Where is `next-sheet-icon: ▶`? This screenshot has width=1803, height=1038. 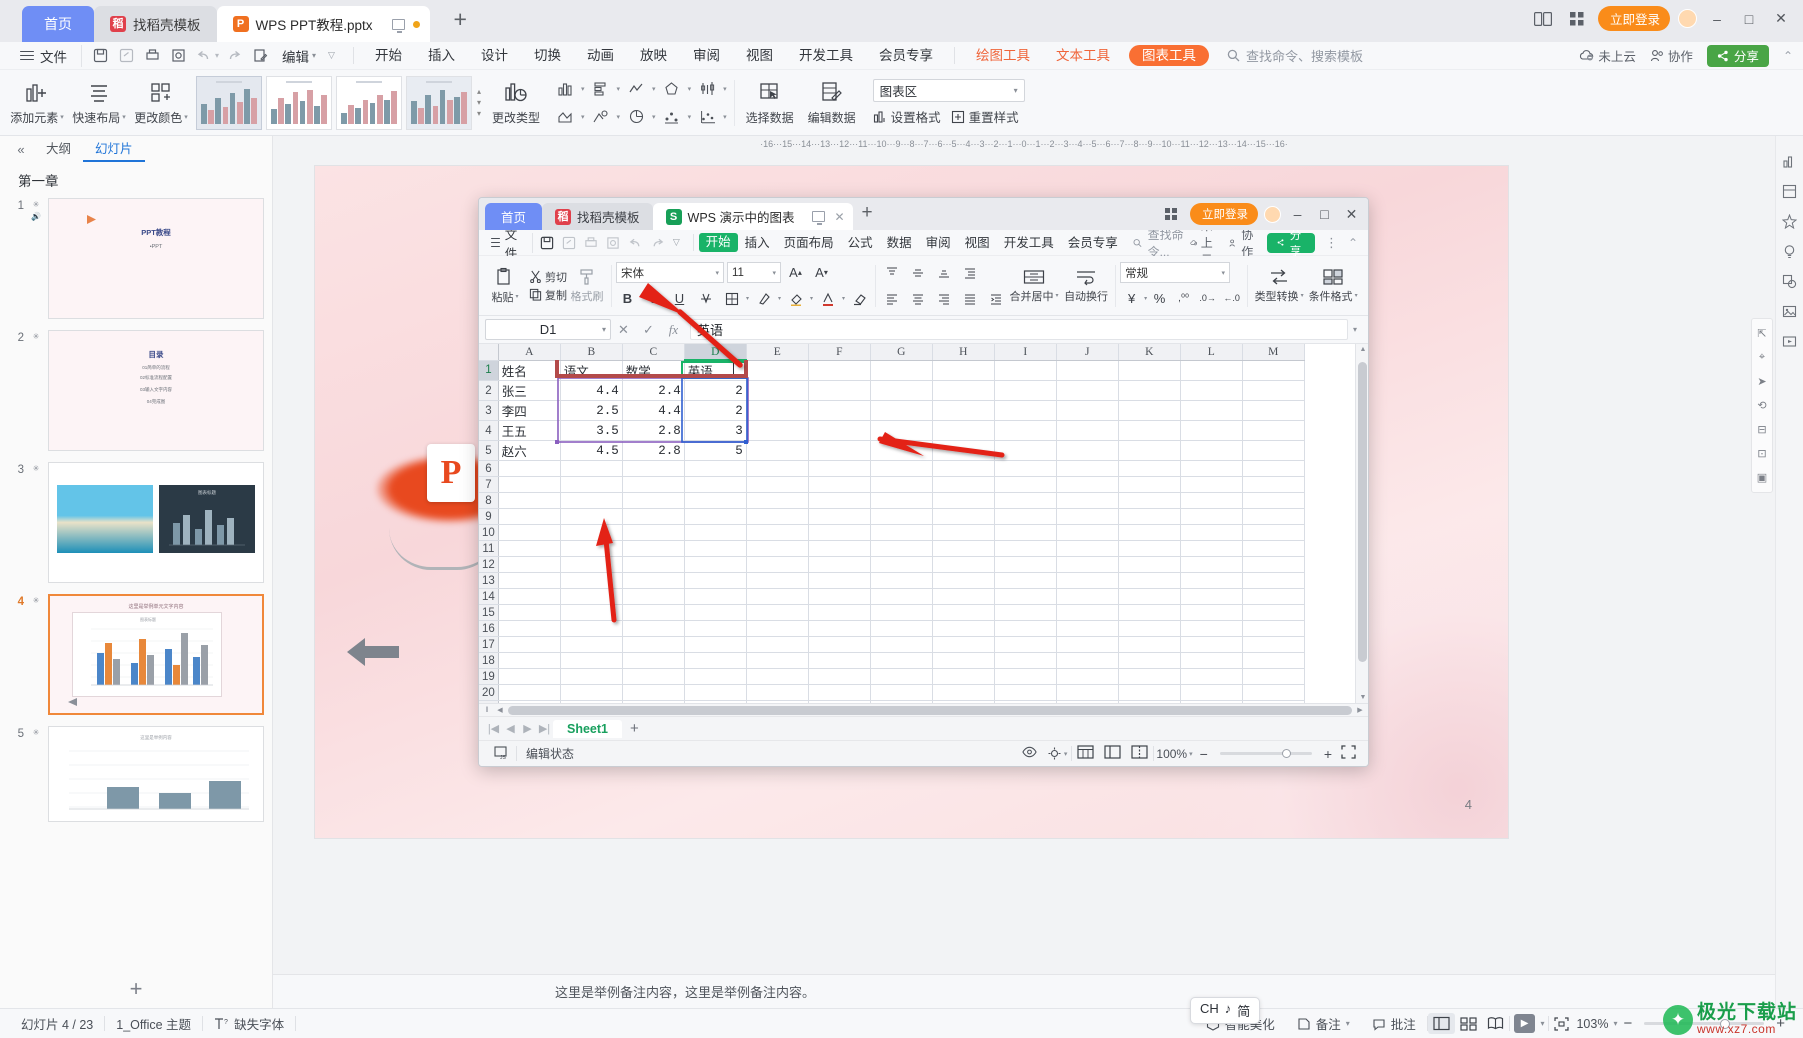
next-sheet-icon: ▶ is located at coordinates (527, 728).